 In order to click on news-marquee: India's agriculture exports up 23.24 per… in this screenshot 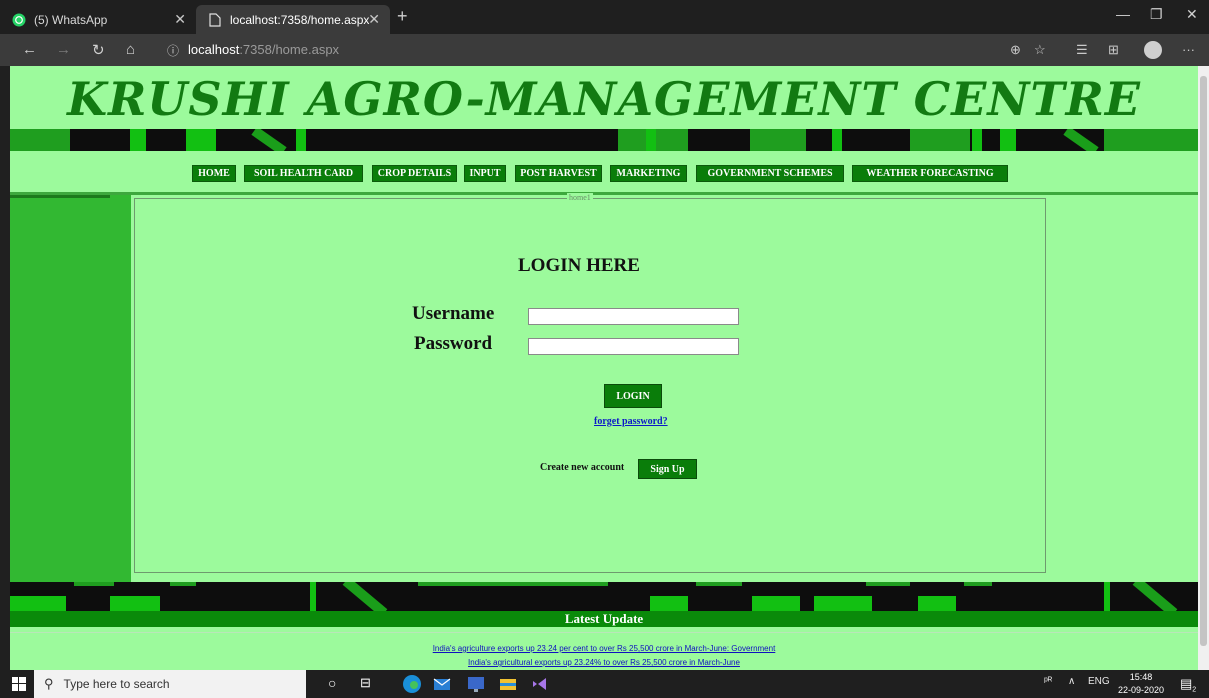, I will do `click(604, 651)`.